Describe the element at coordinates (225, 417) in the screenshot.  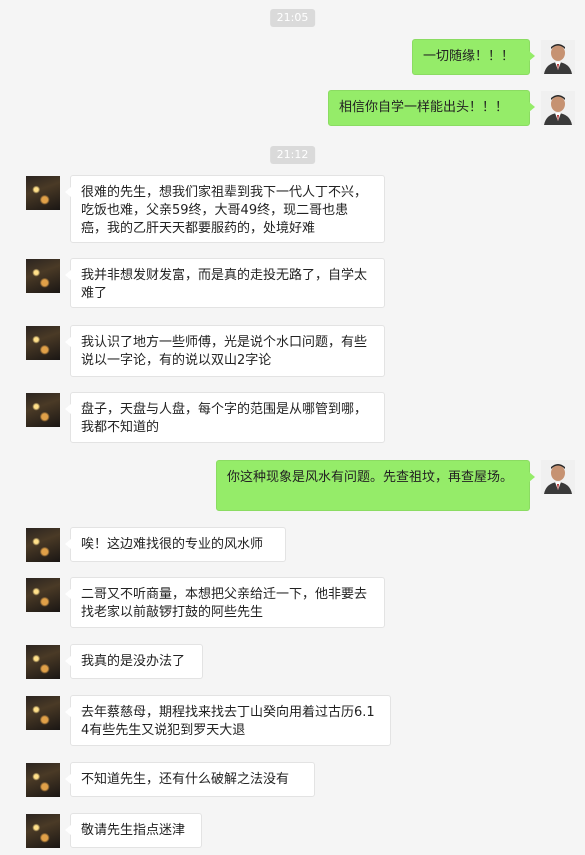
I see `message-bubble-received: 盘子，天盘与人盘，每个字的范围是从哪管到哪，我都不知道的` at that location.